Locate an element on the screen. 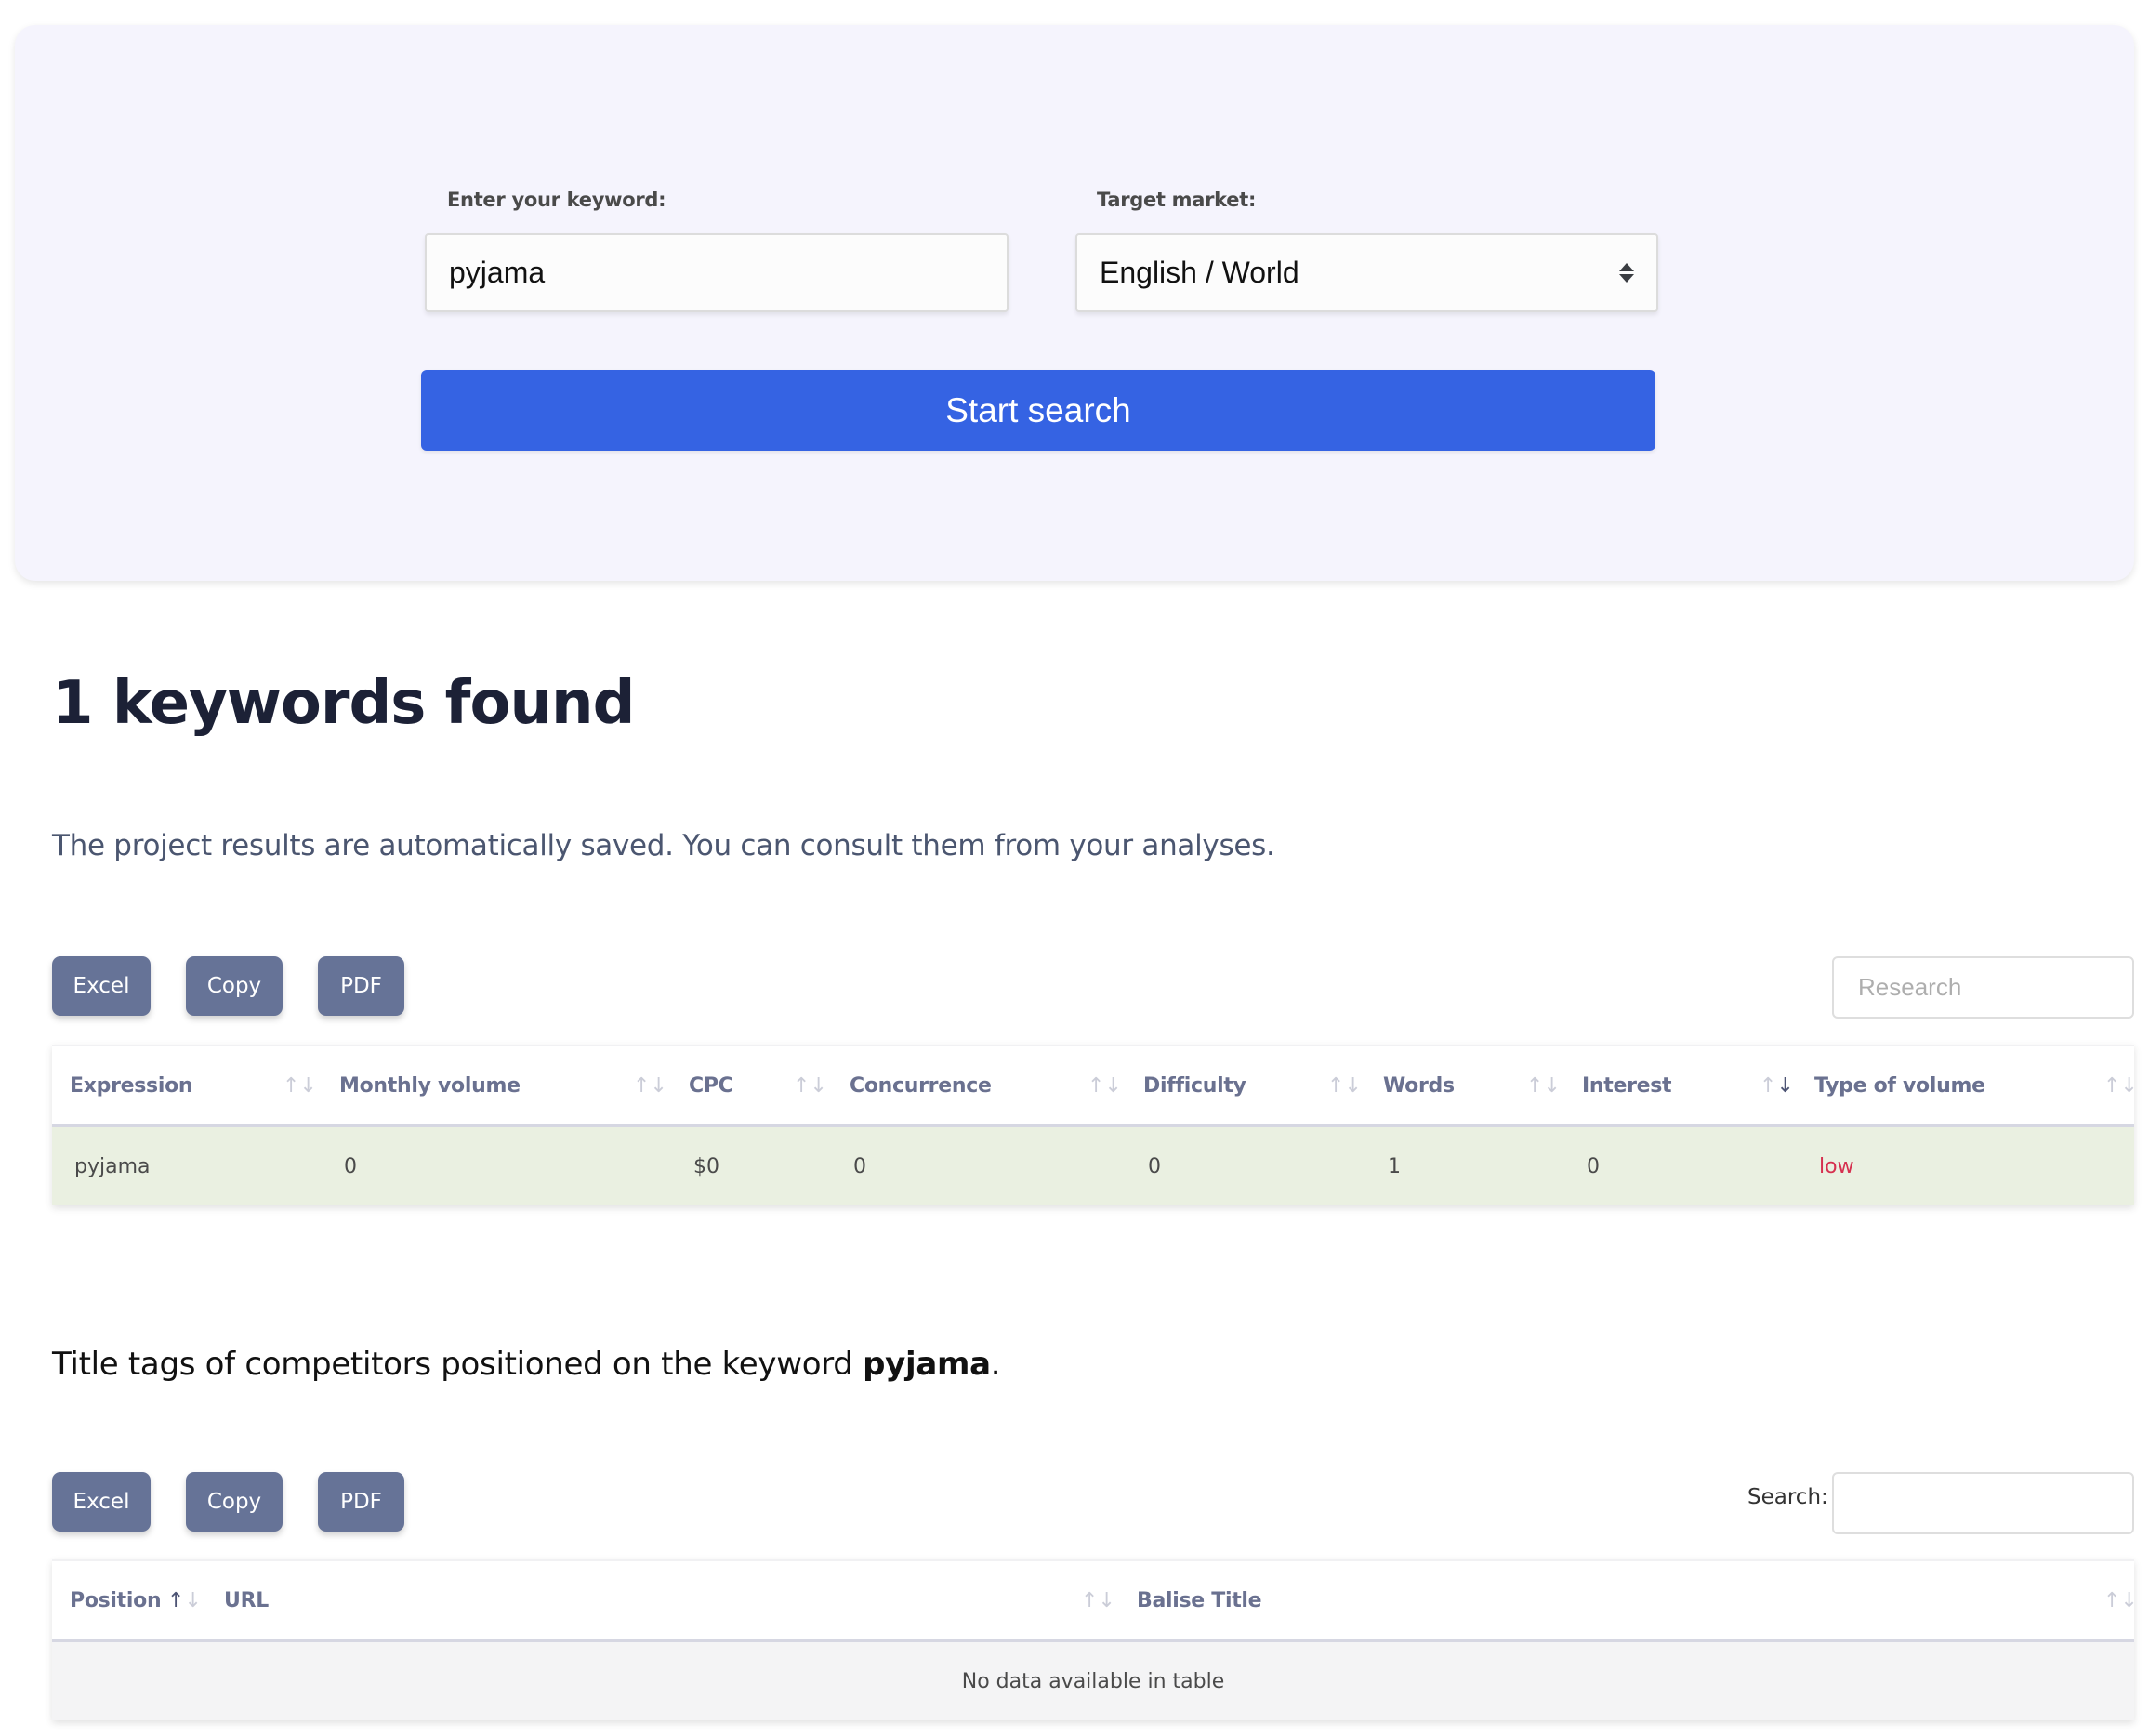  keyword-input-value: pyjama is located at coordinates (498, 273).